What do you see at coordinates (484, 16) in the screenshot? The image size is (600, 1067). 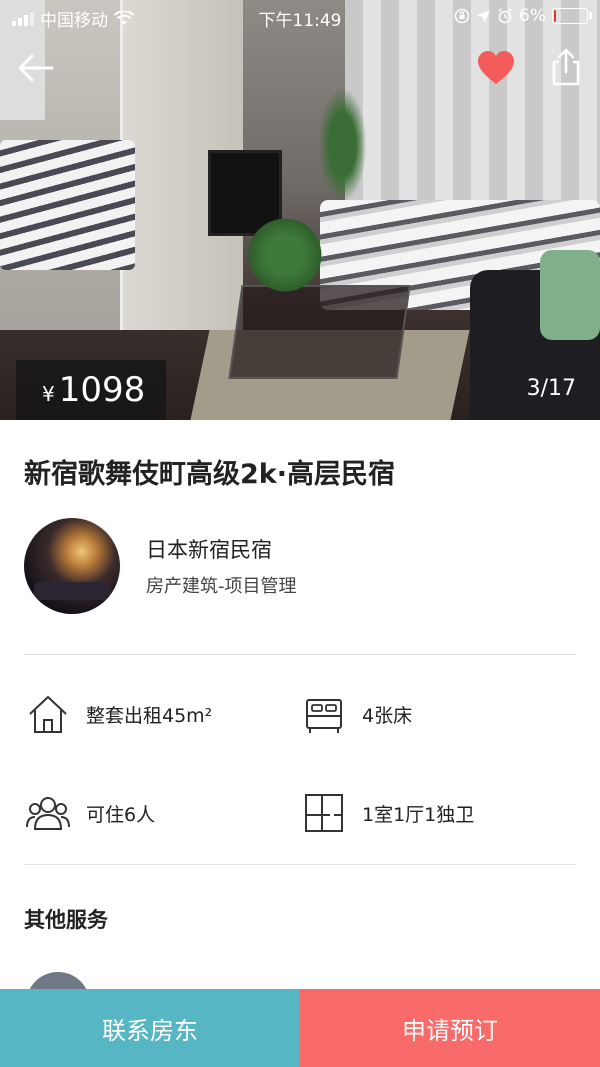 I see `location-icon` at bounding box center [484, 16].